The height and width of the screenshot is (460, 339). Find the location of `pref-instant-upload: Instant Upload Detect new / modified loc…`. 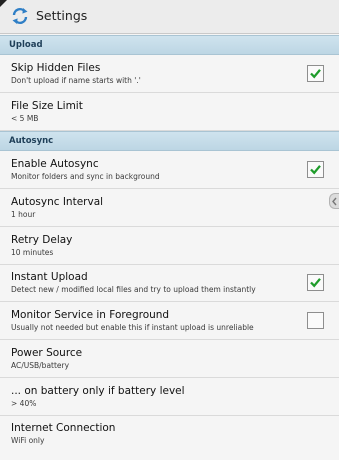

pref-instant-upload: Instant Upload Detect new / modified loc… is located at coordinates (169, 283).